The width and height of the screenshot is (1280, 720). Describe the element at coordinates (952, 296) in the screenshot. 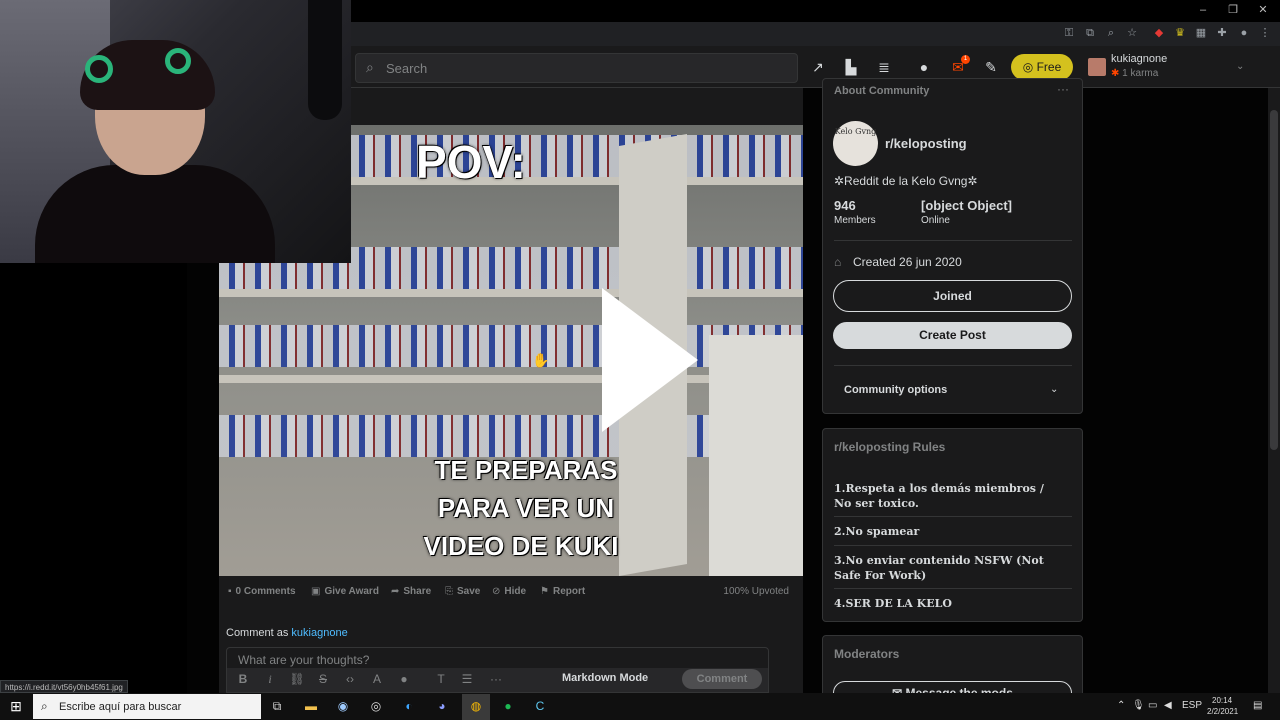

I see `joined-button: Joined` at that location.